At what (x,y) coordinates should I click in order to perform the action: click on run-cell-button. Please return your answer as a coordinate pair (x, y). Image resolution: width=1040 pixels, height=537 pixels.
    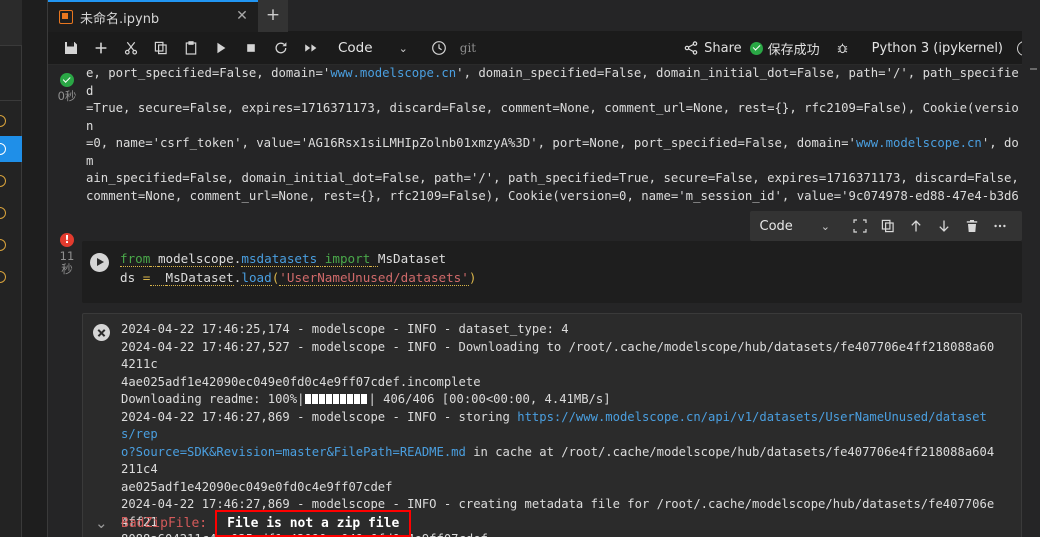
    Looking at the image, I should click on (99, 262).